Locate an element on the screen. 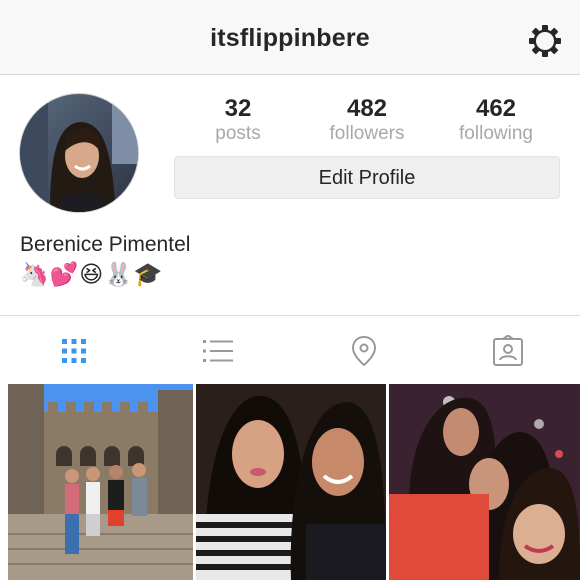 The width and height of the screenshot is (580, 580). stat-followers: 482 followers is located at coordinates (367, 120).